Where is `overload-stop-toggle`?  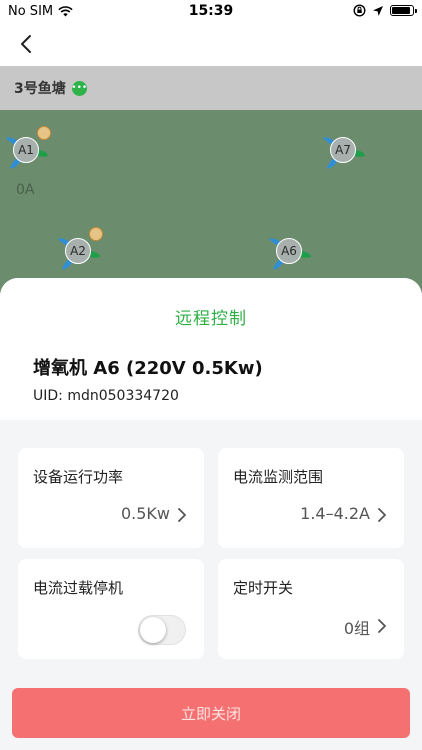 overload-stop-toggle is located at coordinates (162, 630).